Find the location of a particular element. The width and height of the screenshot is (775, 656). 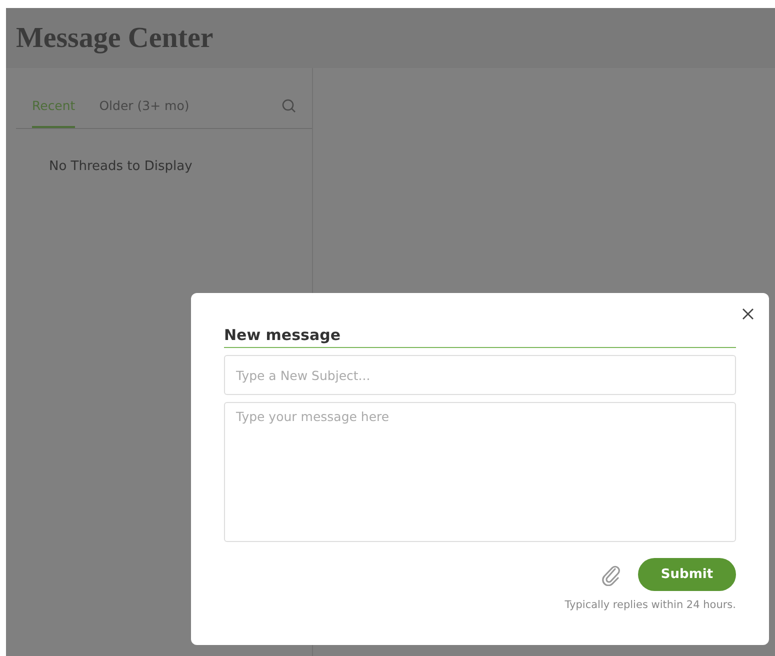

paperclip-icon is located at coordinates (611, 575).